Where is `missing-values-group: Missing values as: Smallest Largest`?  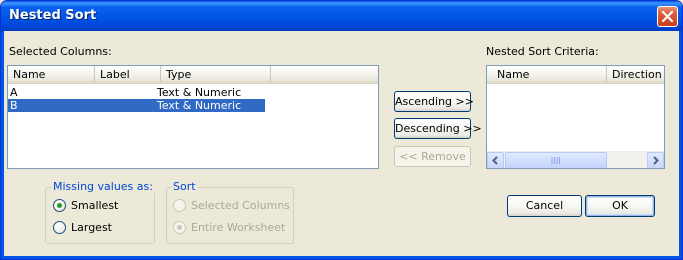
missing-values-group: Missing values as: Smallest Largest is located at coordinates (100, 212).